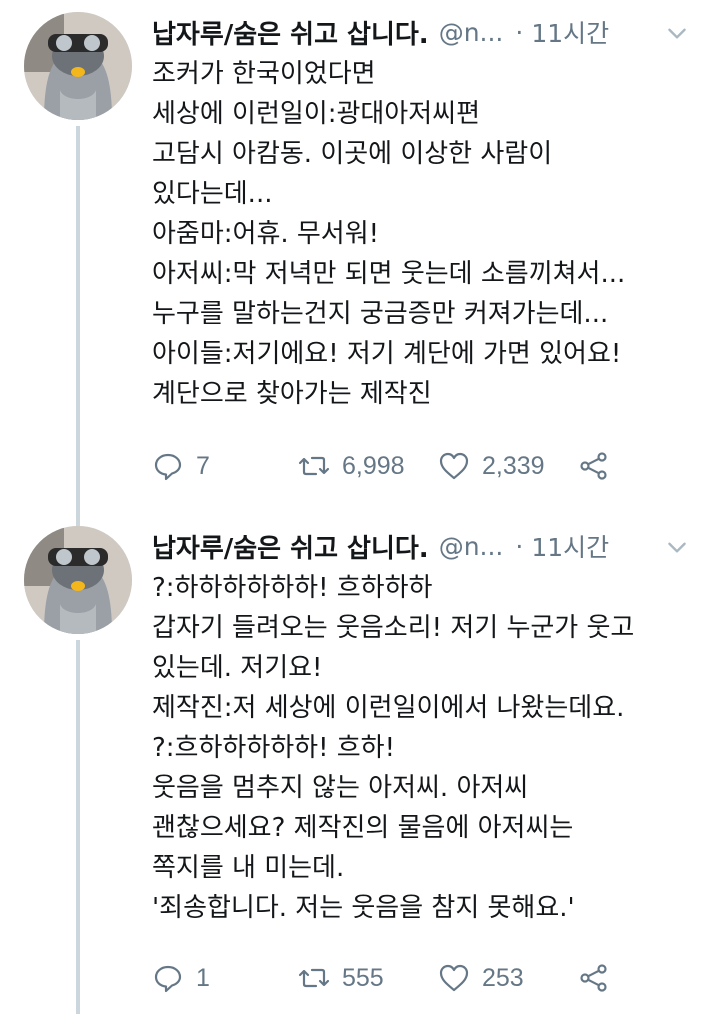  I want to click on tweet-line: 아이들:저기에요! 저기 계단에 가면 있어요!, so click(387, 354).